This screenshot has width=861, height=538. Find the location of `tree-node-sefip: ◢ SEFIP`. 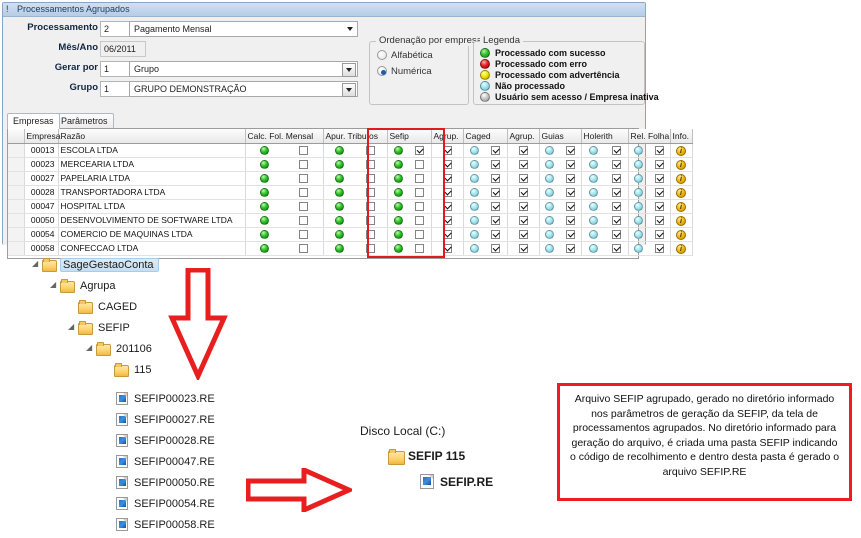

tree-node-sefip: ◢ SEFIP is located at coordinates (100, 328).